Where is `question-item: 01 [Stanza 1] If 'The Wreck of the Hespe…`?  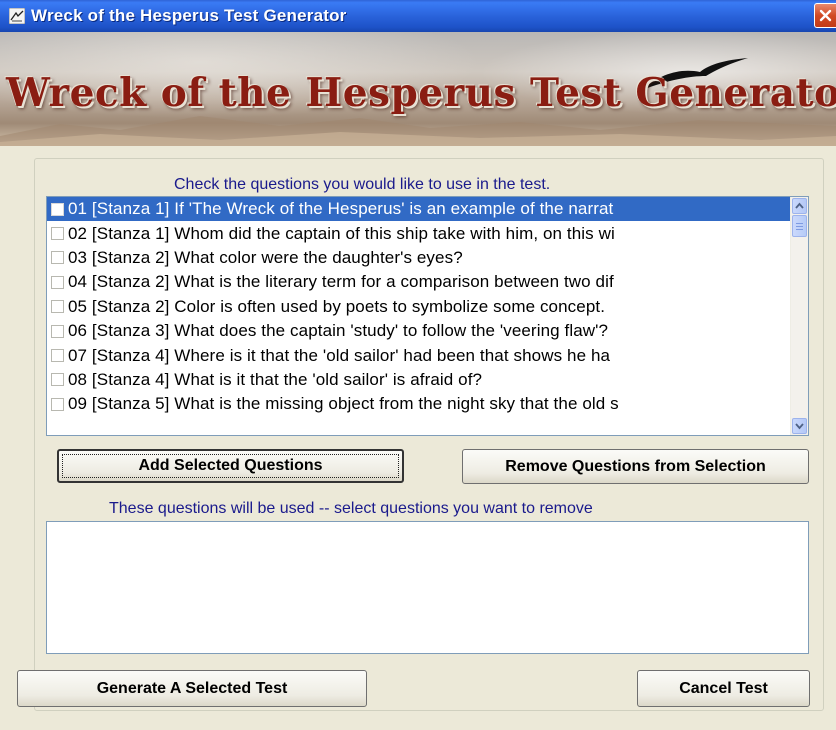 question-item: 01 [Stanza 1] If 'The Wreck of the Hespe… is located at coordinates (419, 209).